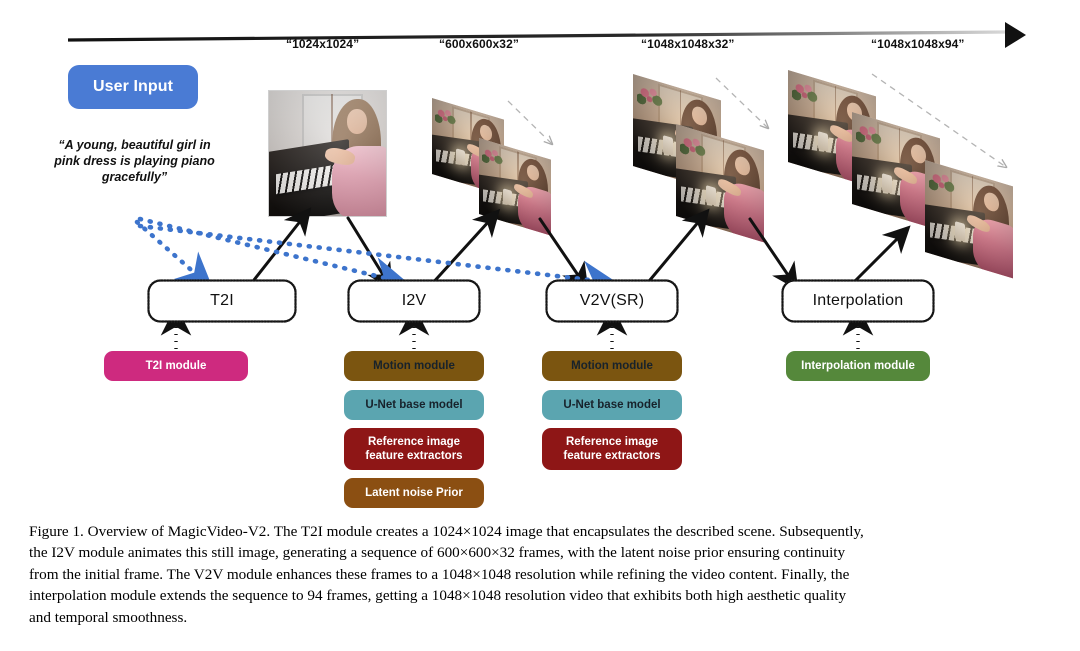  I want to click on module-pill-interpolation-module: Interpolation module, so click(858, 366).